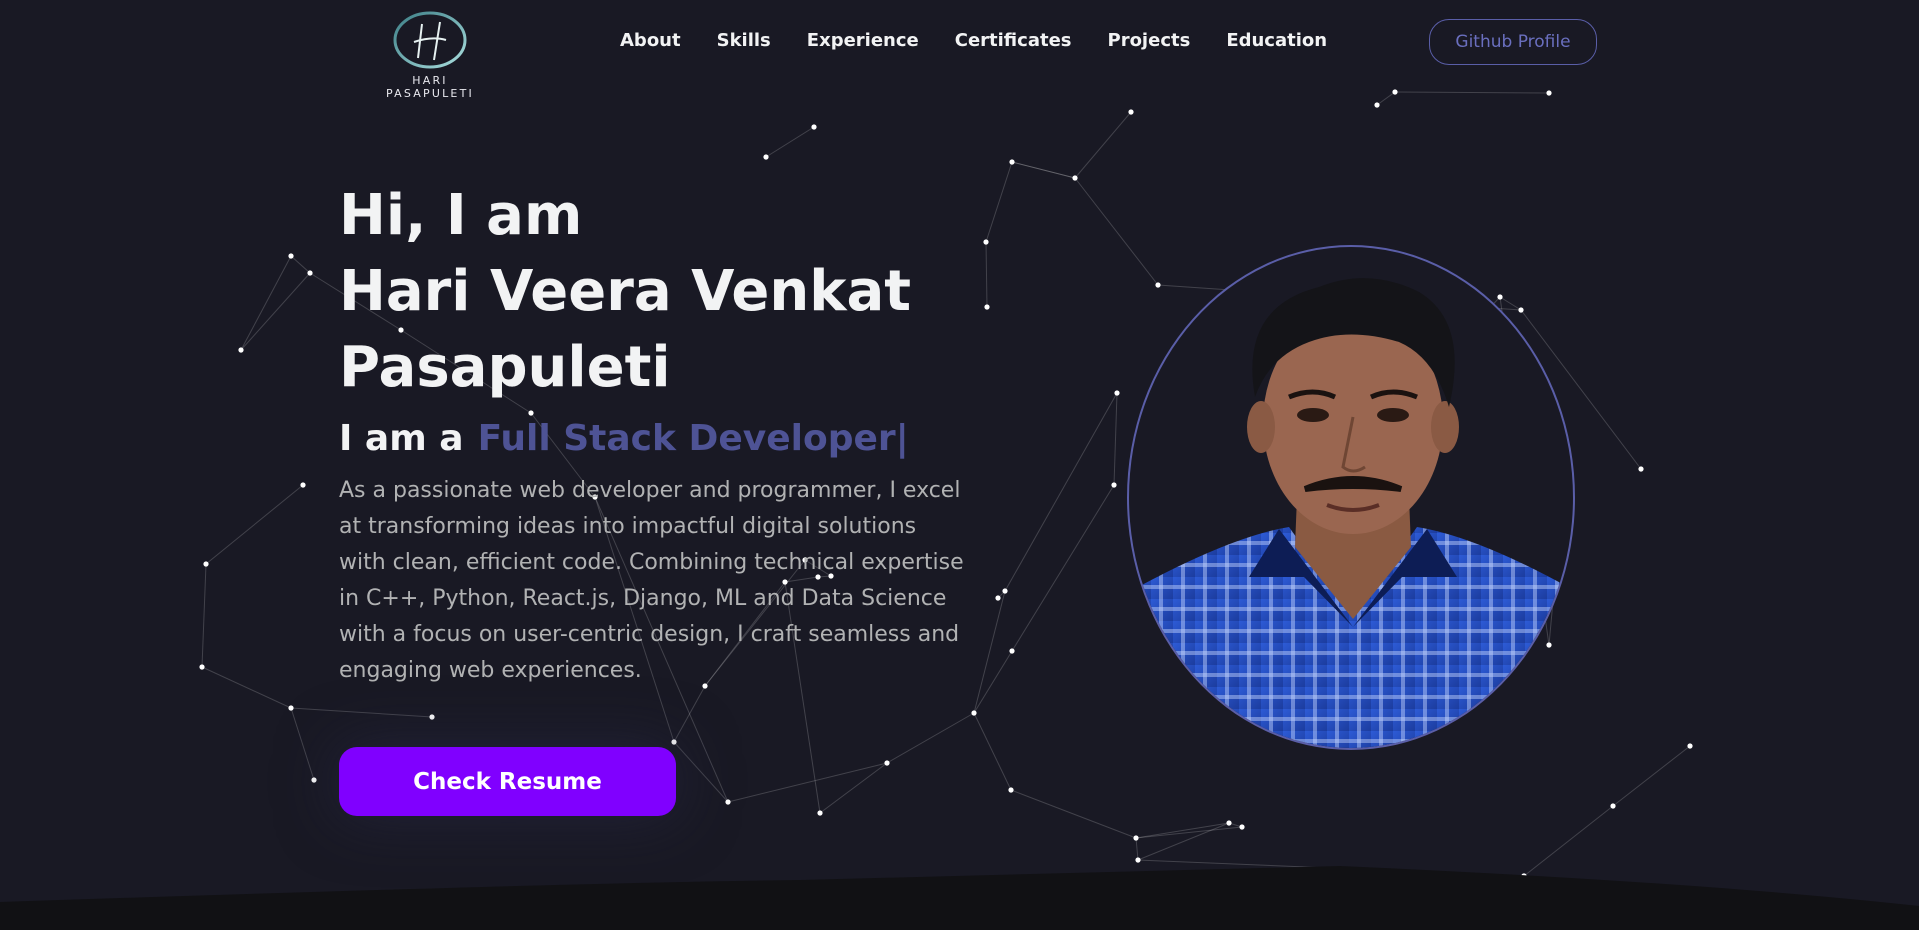  What do you see at coordinates (401, 438) in the screenshot?
I see `subtitle-lead: I am a` at bounding box center [401, 438].